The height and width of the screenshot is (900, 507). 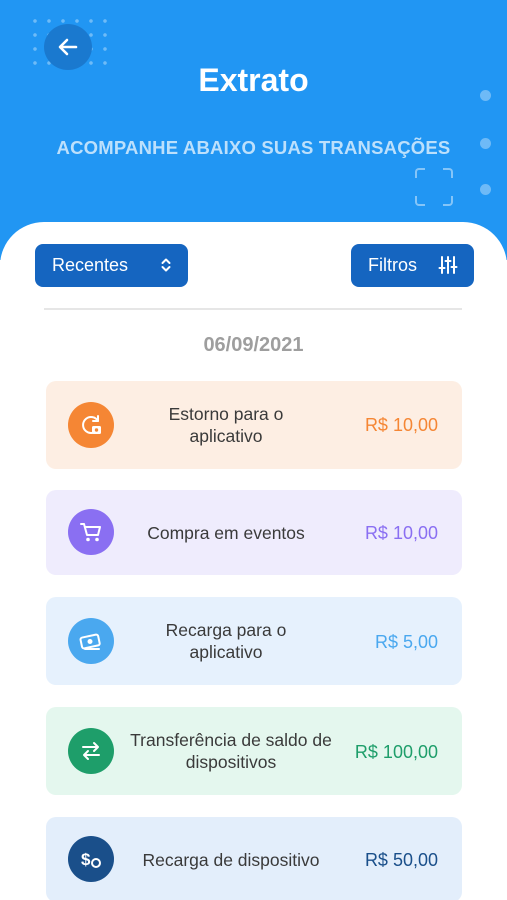 What do you see at coordinates (91, 641) in the screenshot?
I see `cash-icon` at bounding box center [91, 641].